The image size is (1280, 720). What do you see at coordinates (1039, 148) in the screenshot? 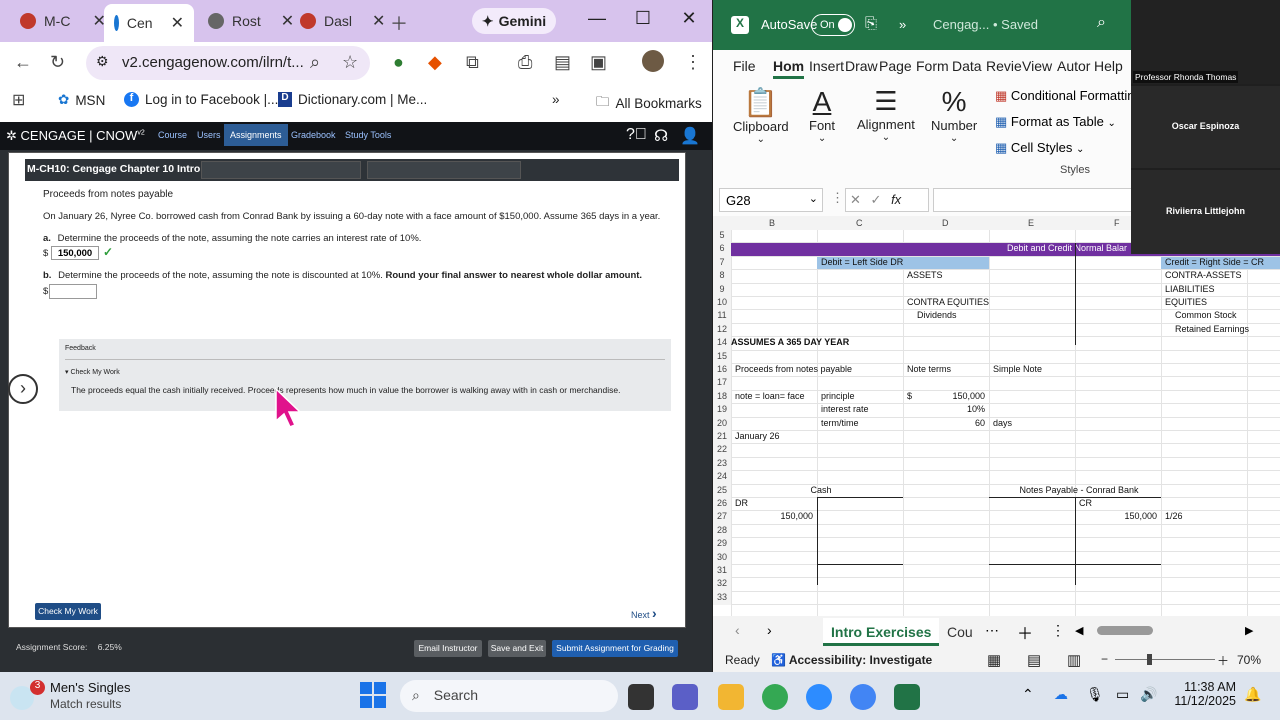
I see `cell-styles-button: ▦ Cell Styles ⌄` at bounding box center [1039, 148].